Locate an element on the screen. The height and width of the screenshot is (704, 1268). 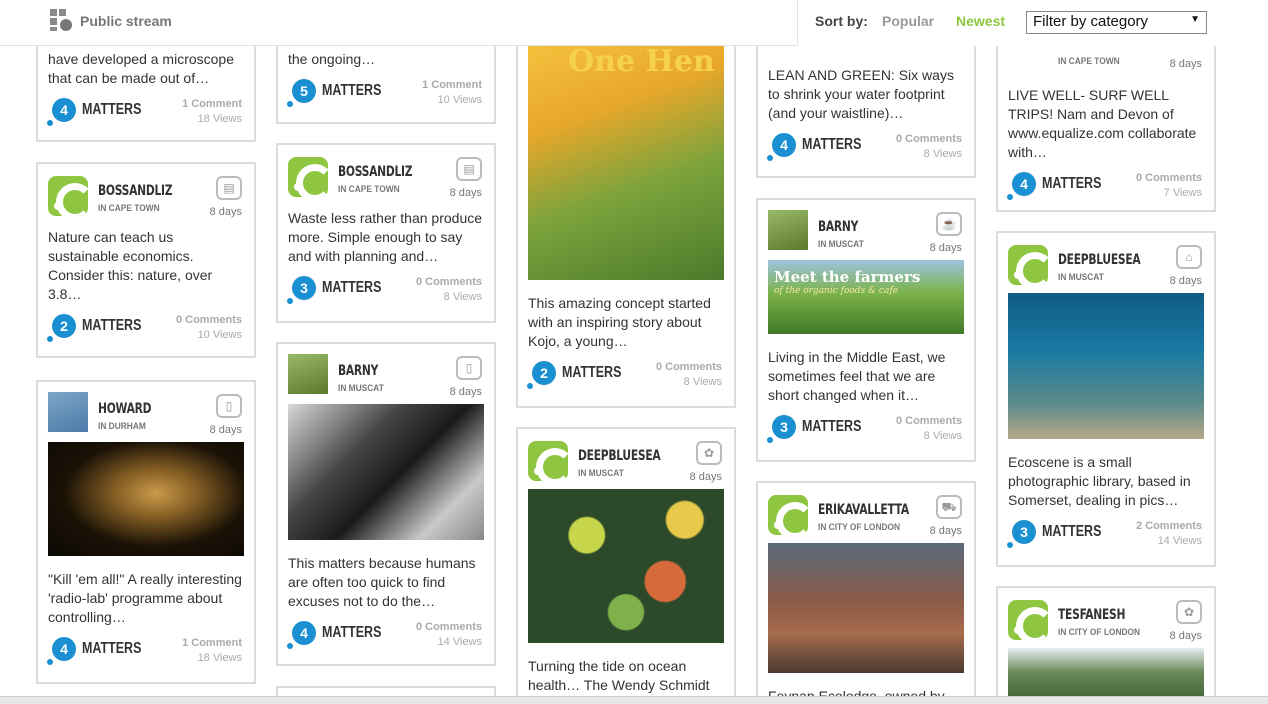
truck-icon: ⛟ is located at coordinates (949, 507).